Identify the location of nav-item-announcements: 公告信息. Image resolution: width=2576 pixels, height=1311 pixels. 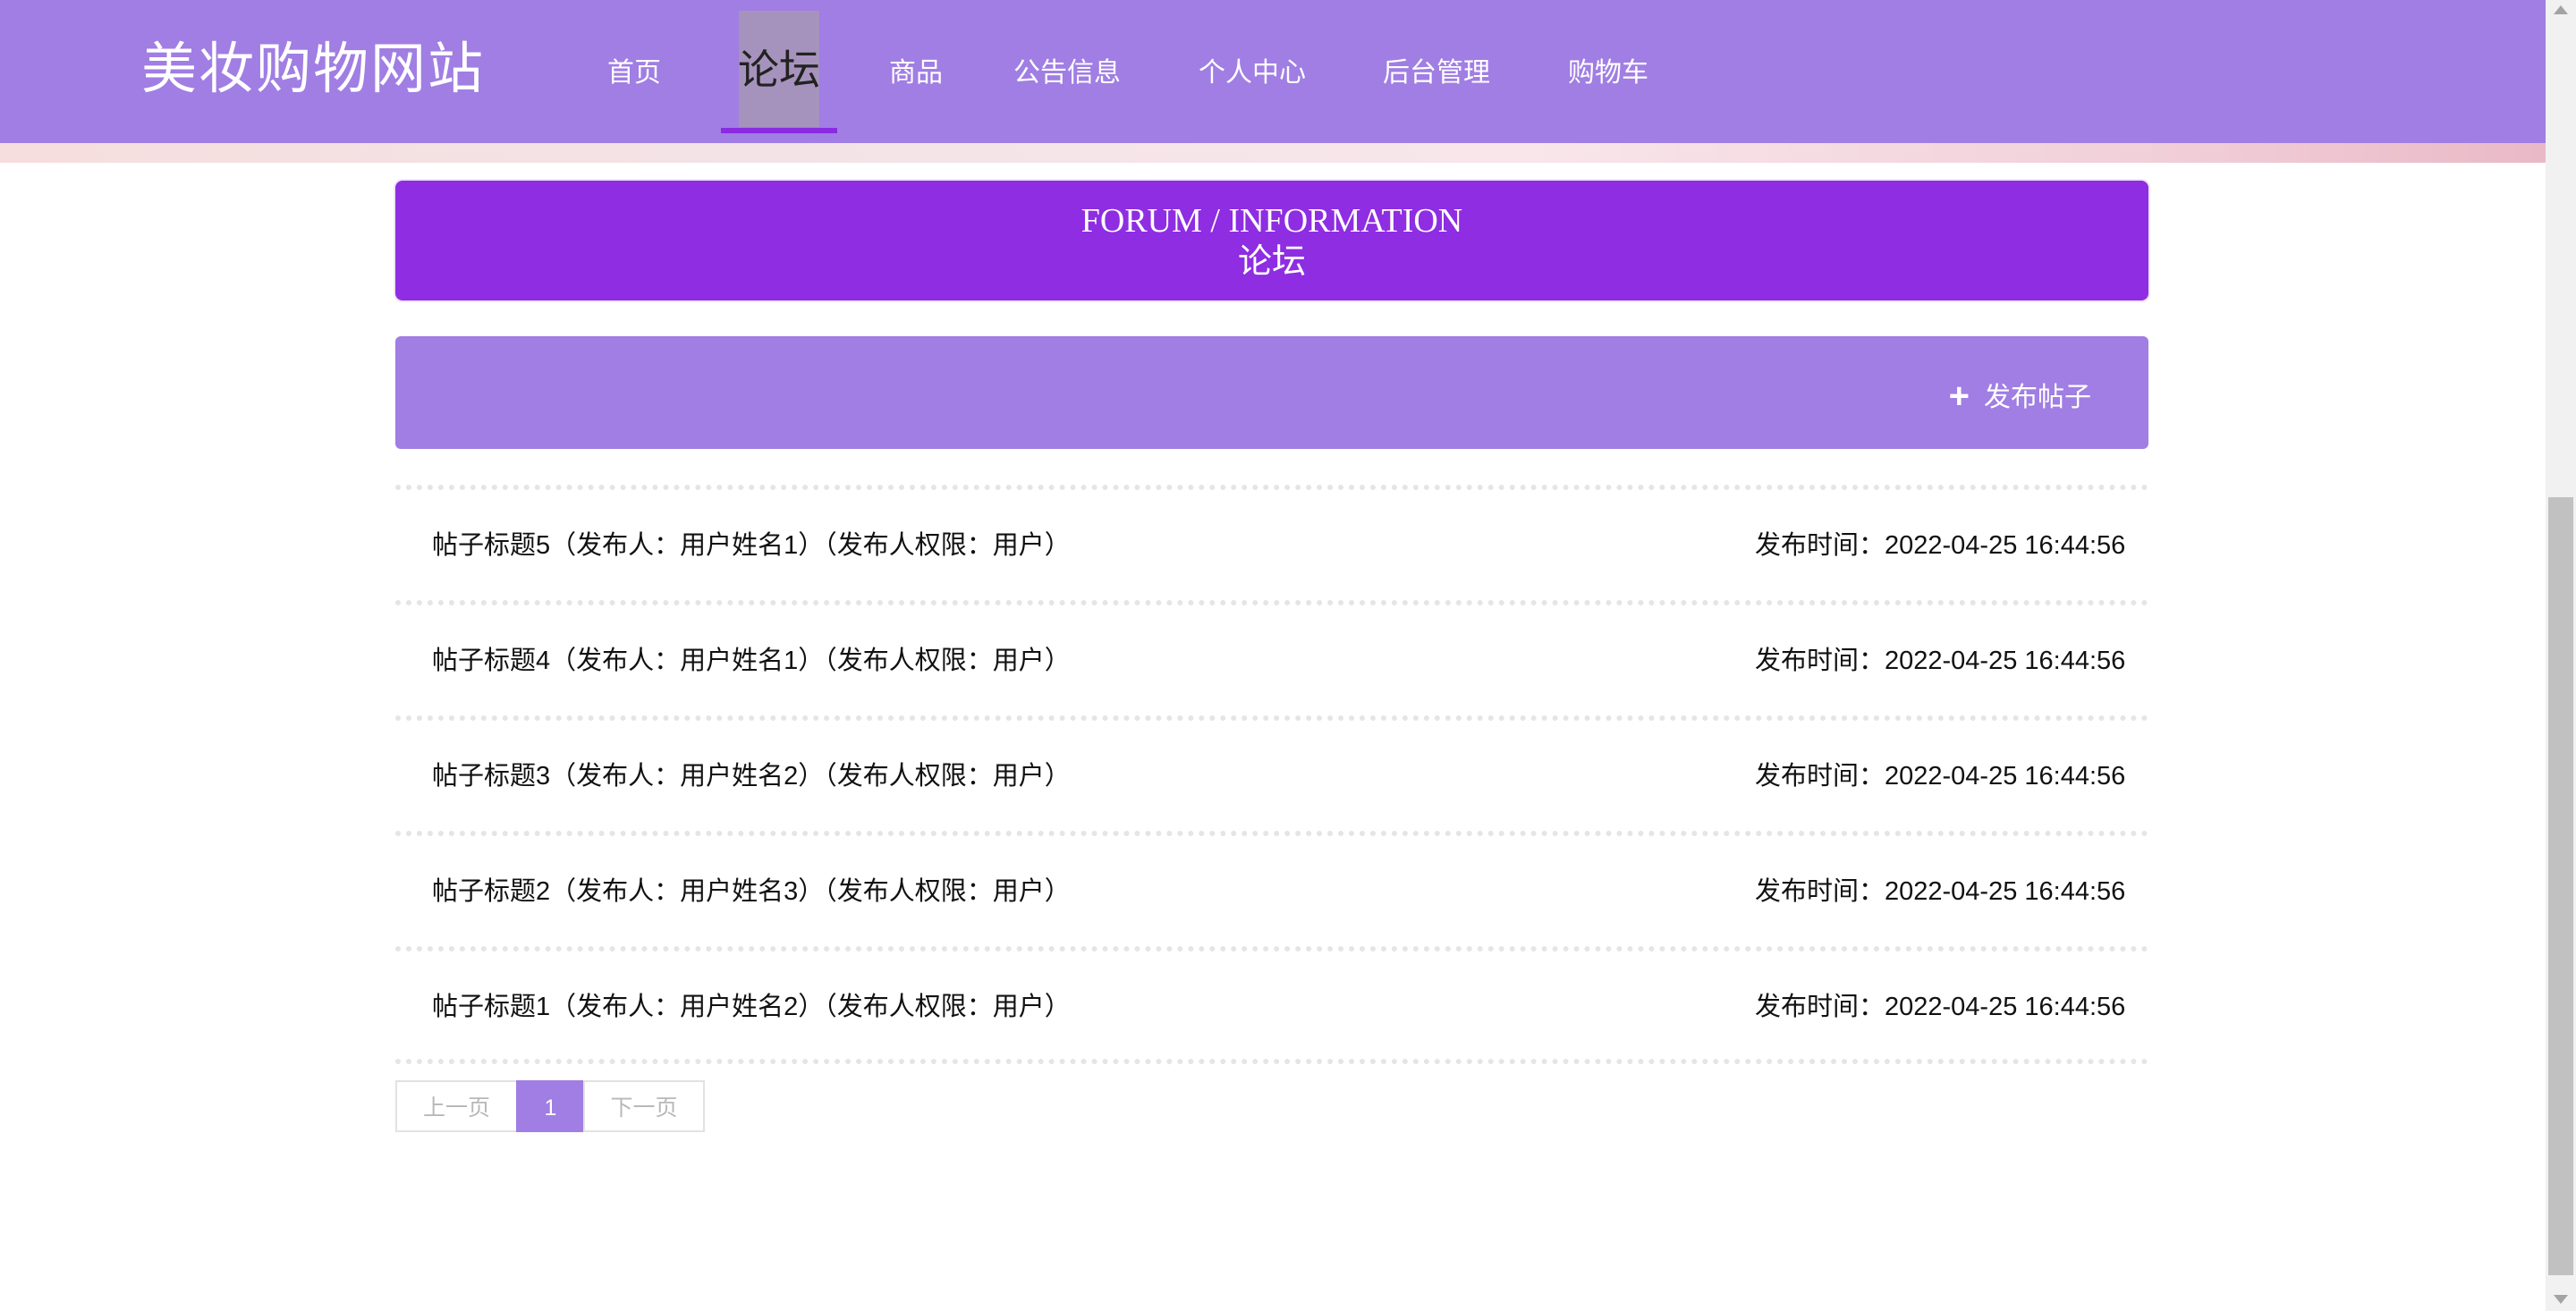
(1067, 71).